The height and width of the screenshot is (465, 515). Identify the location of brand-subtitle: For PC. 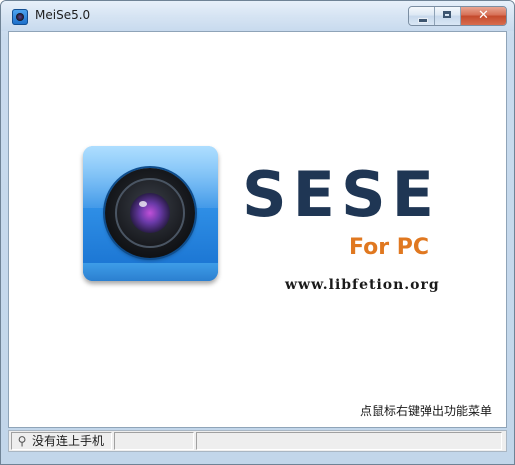
(389, 247).